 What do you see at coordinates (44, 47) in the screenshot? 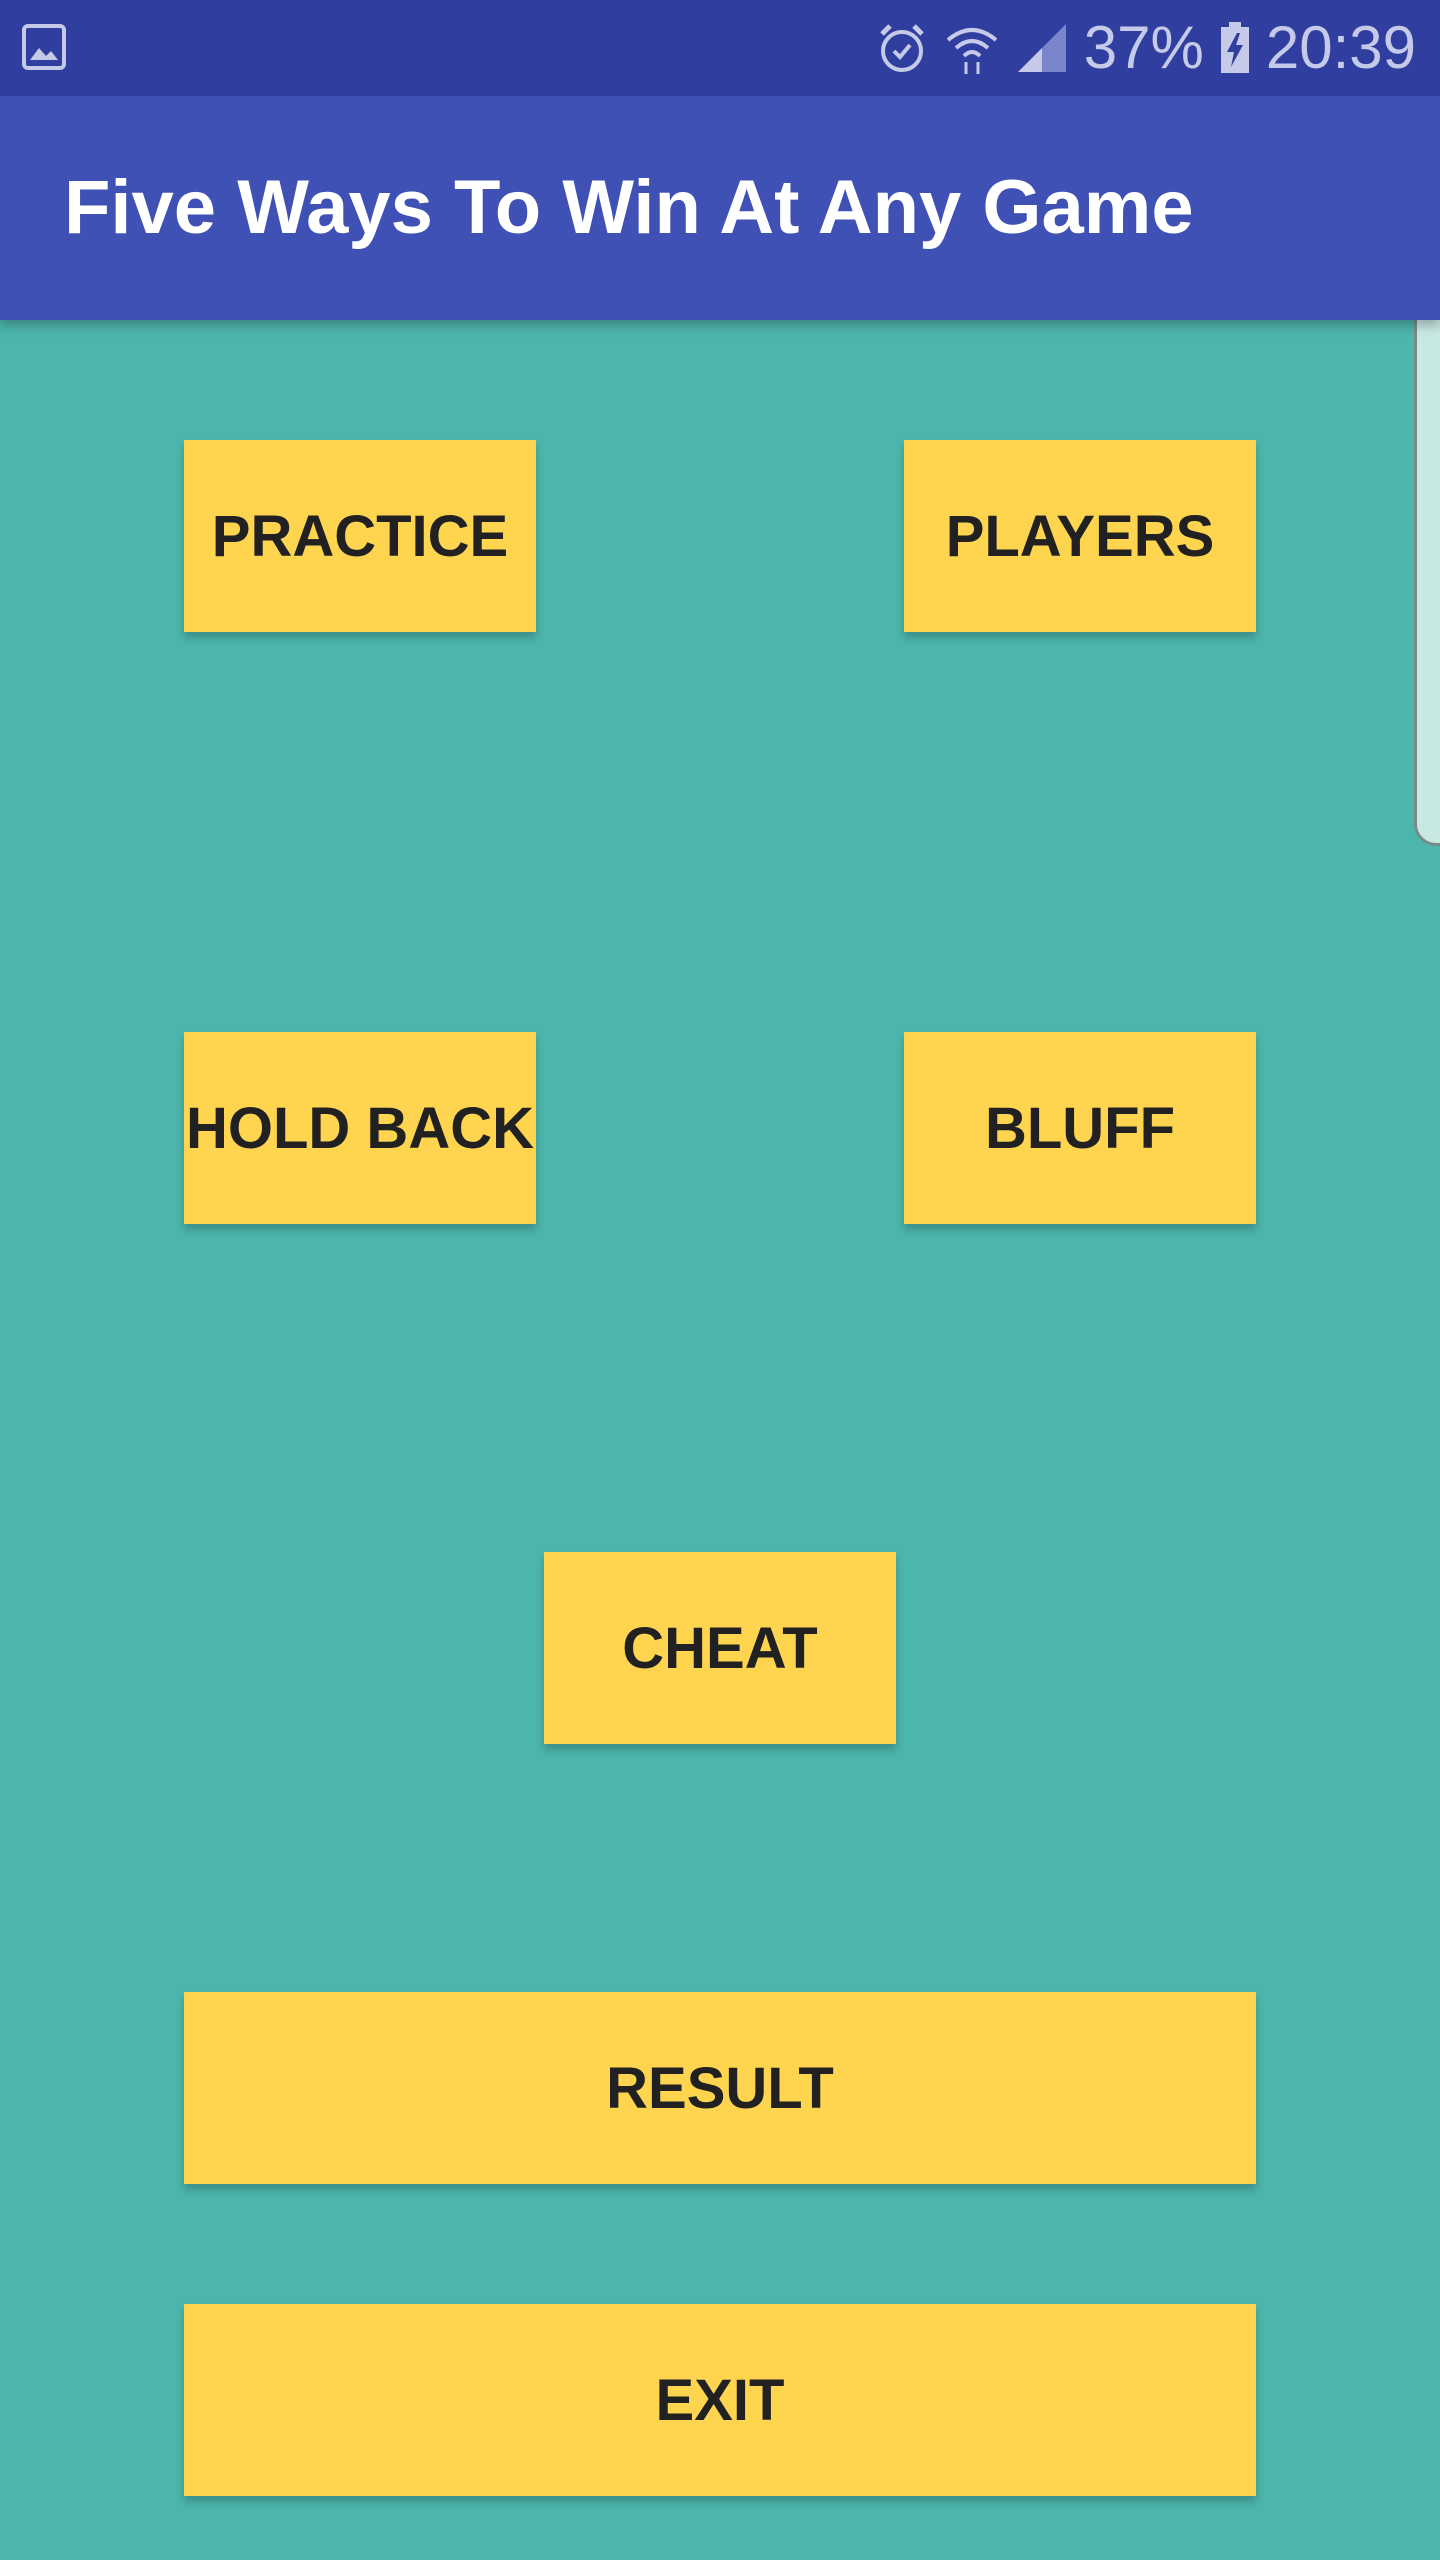
I see `image-icon` at bounding box center [44, 47].